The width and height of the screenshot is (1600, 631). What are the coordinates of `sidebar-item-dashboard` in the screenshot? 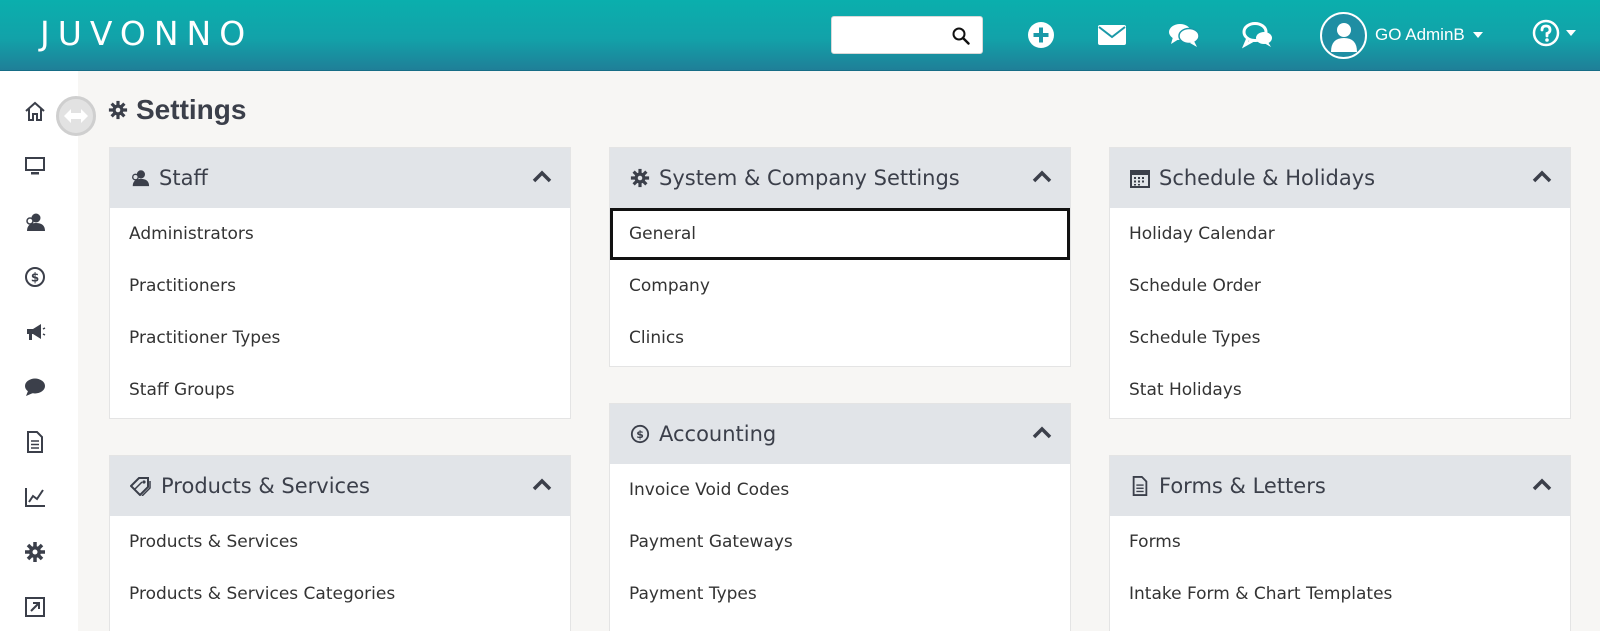 It's located at (35, 166).